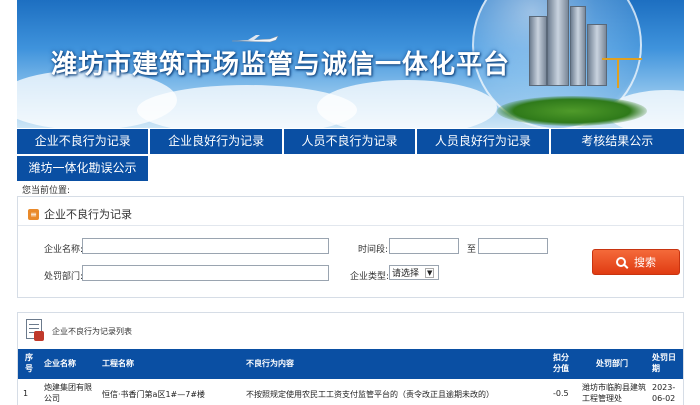  Describe the element at coordinates (64, 277) in the screenshot. I see `penalty-dept-label: 处罚部门:` at that location.